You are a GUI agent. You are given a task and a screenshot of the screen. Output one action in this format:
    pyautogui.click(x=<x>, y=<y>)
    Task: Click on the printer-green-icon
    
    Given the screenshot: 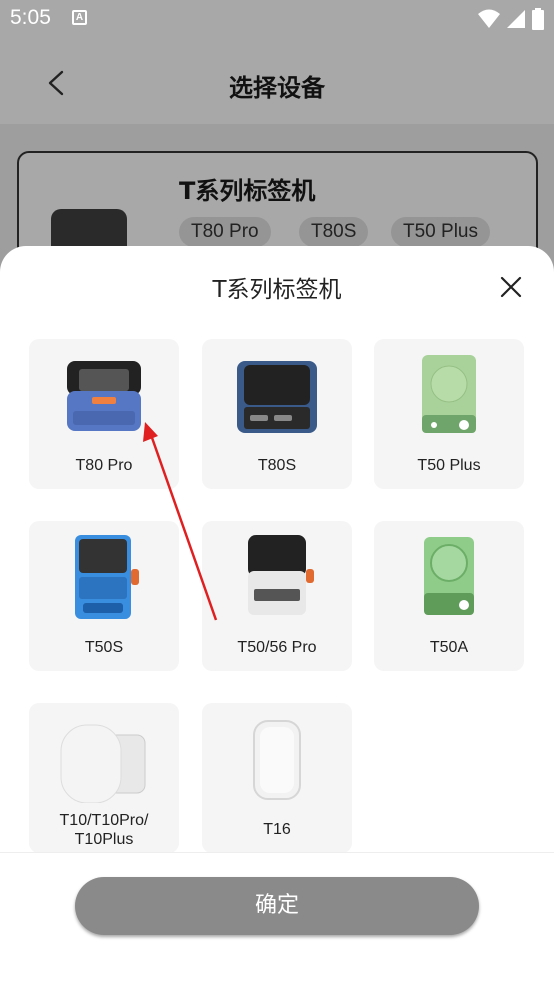 What is the action you would take?
    pyautogui.click(x=449, y=394)
    